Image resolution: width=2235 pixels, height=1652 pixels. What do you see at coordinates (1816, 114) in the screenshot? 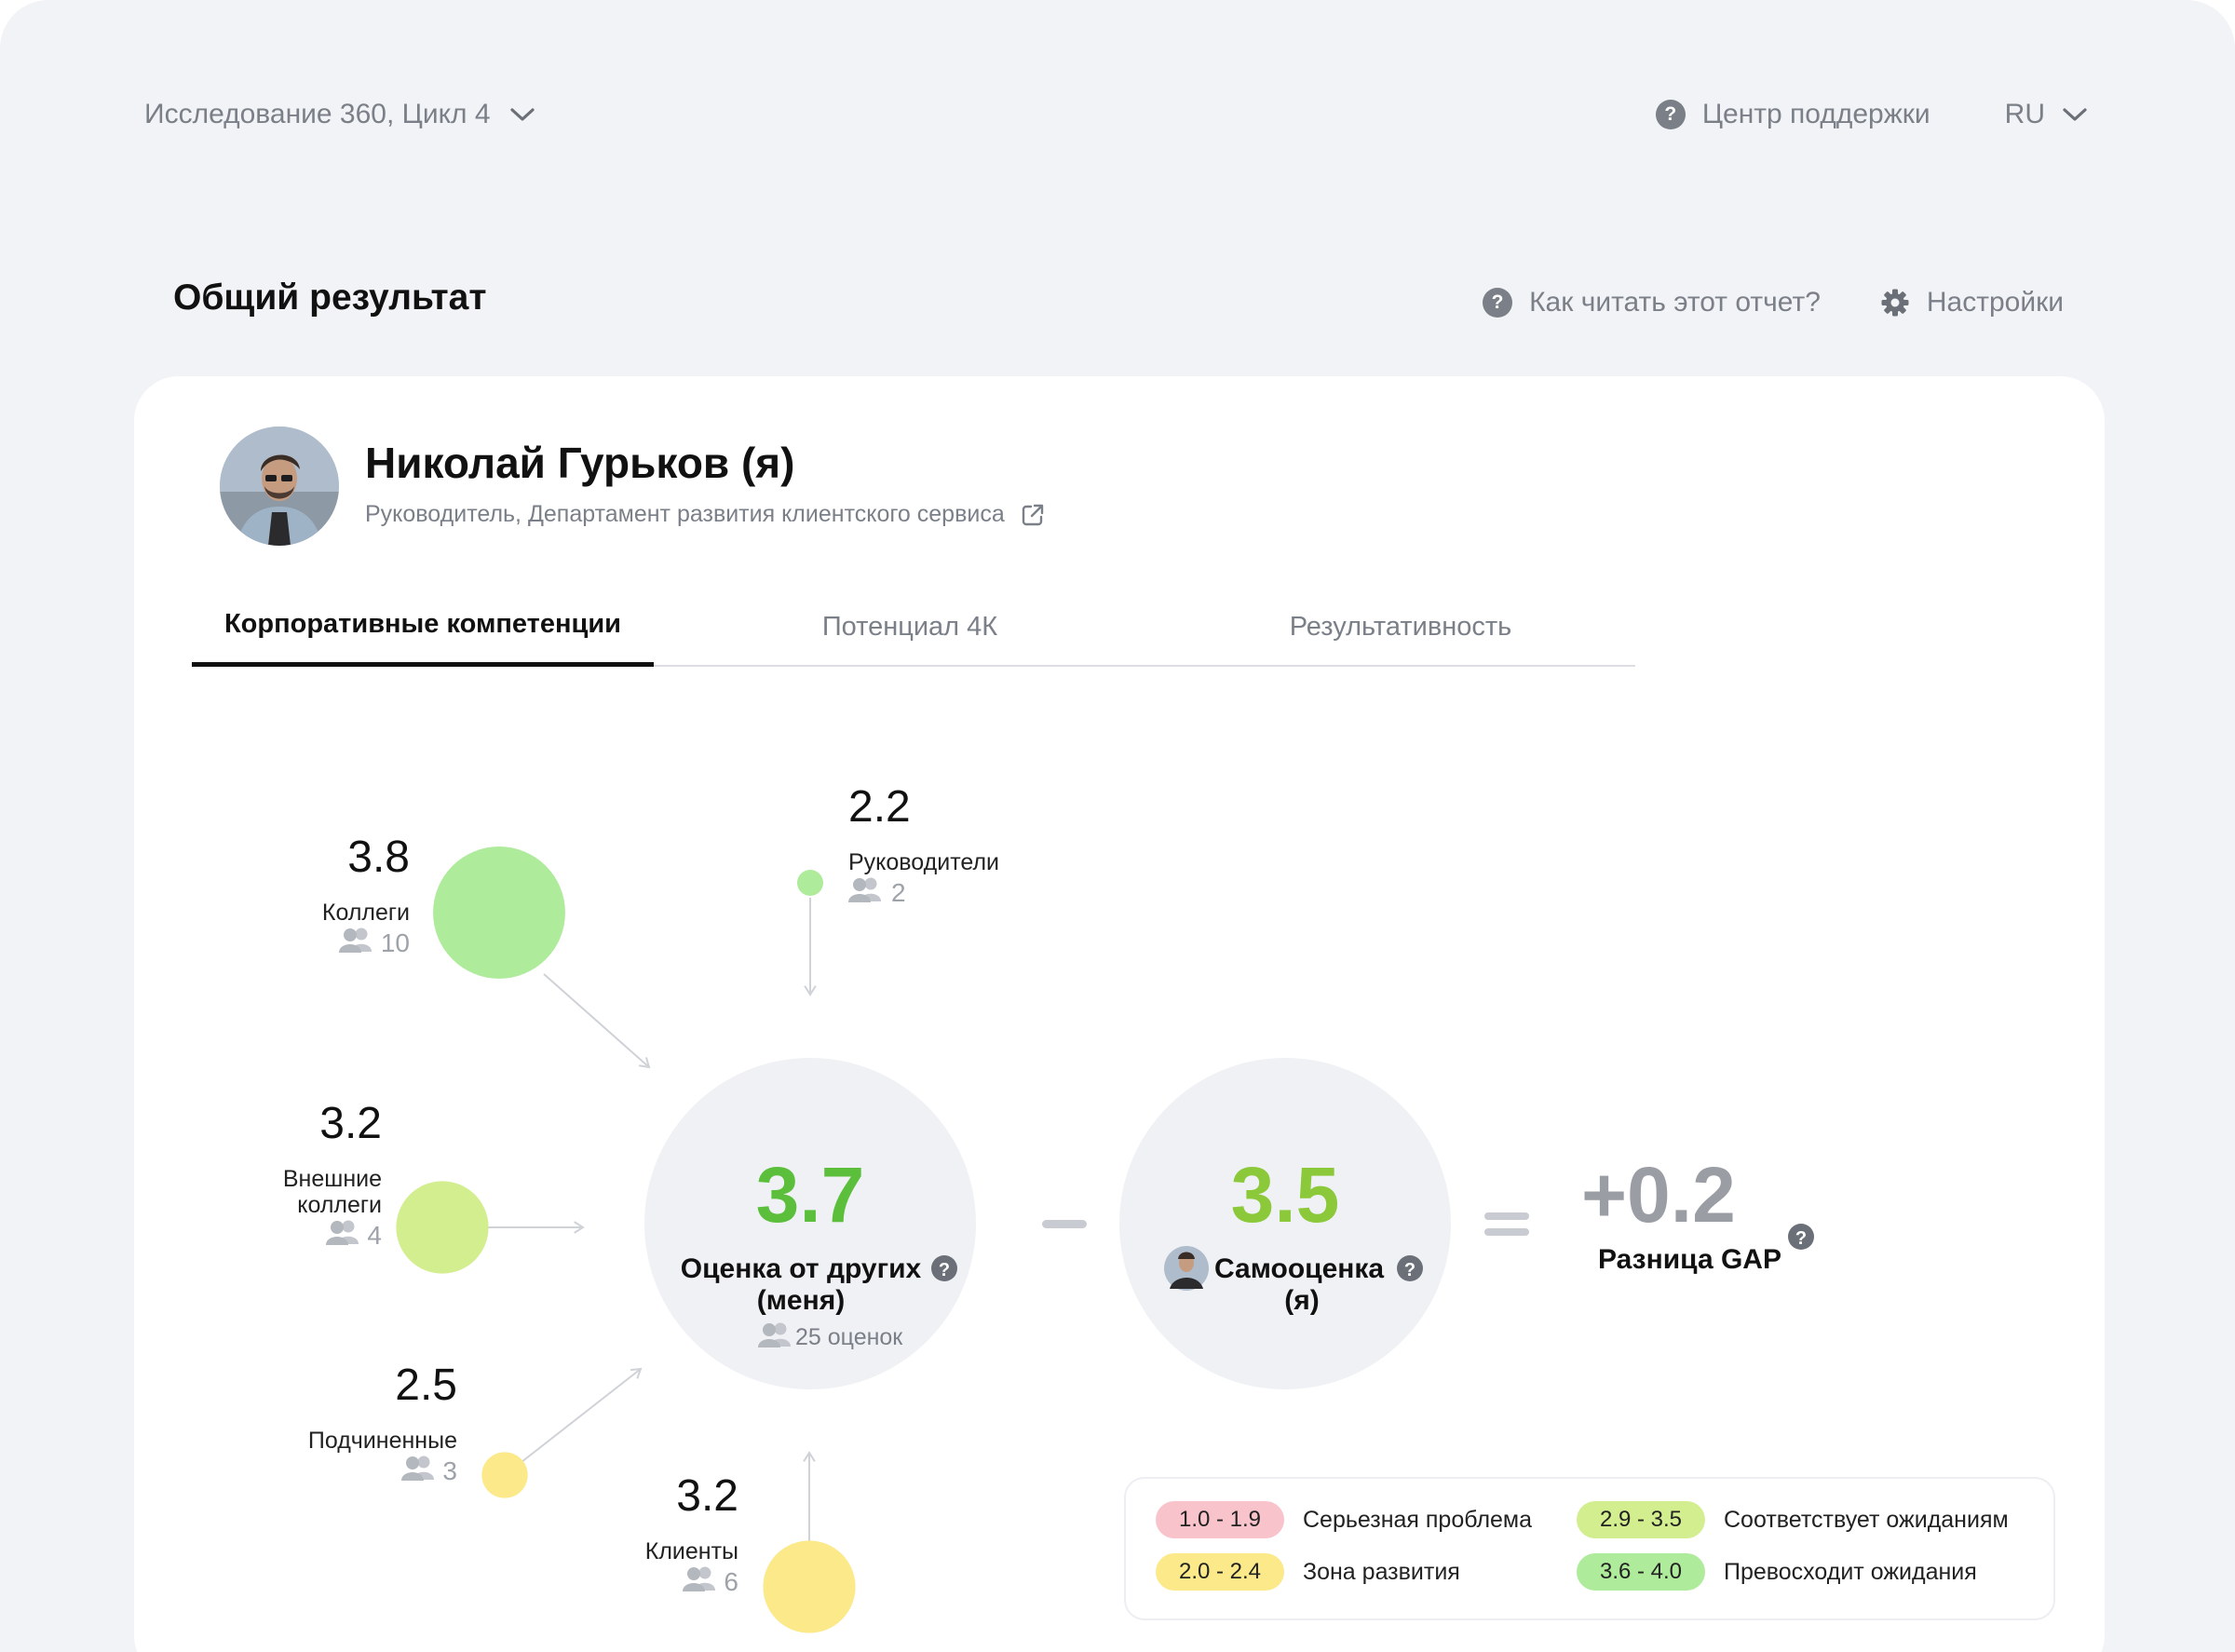
I see `support-center-label: Центр поддержки` at bounding box center [1816, 114].